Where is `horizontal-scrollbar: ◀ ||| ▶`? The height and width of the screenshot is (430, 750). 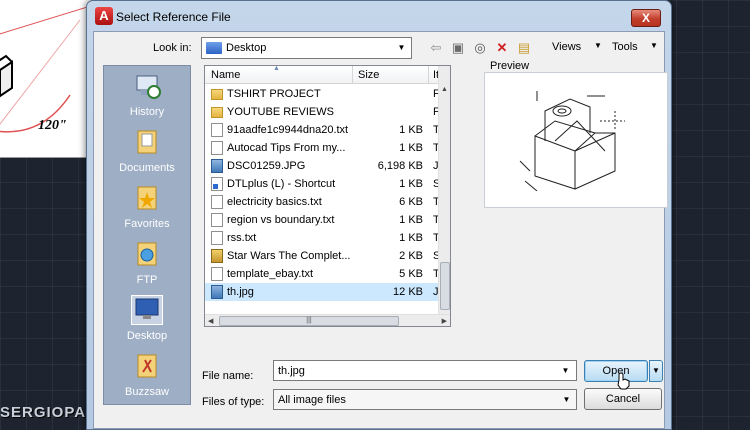 horizontal-scrollbar: ◀ ||| ▶ is located at coordinates (327, 320).